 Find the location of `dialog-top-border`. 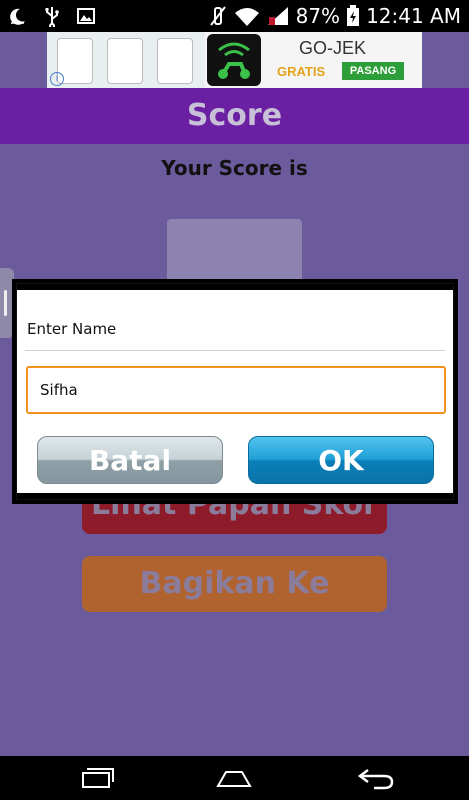

dialog-top-border is located at coordinates (235, 287).